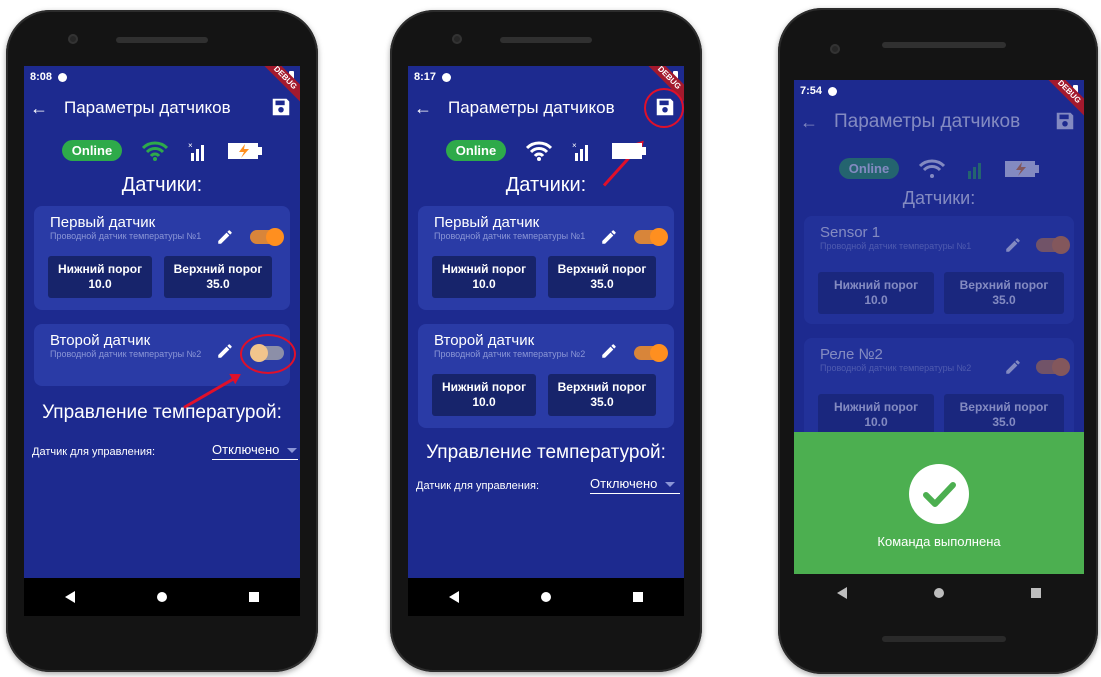 Image resolution: width=1101 pixels, height=677 pixels. What do you see at coordinates (896, 368) in the screenshot?
I see `sensor-description: Проводной датчик температуры №2` at bounding box center [896, 368].